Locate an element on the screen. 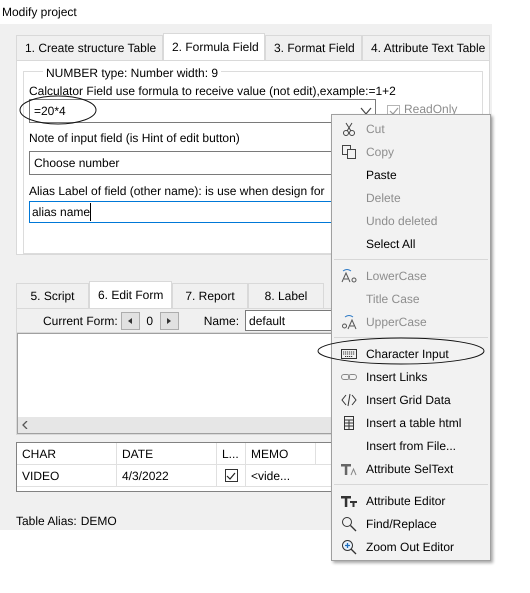 The height and width of the screenshot is (593, 530). menu-item: Find/Replace is located at coordinates (411, 523).